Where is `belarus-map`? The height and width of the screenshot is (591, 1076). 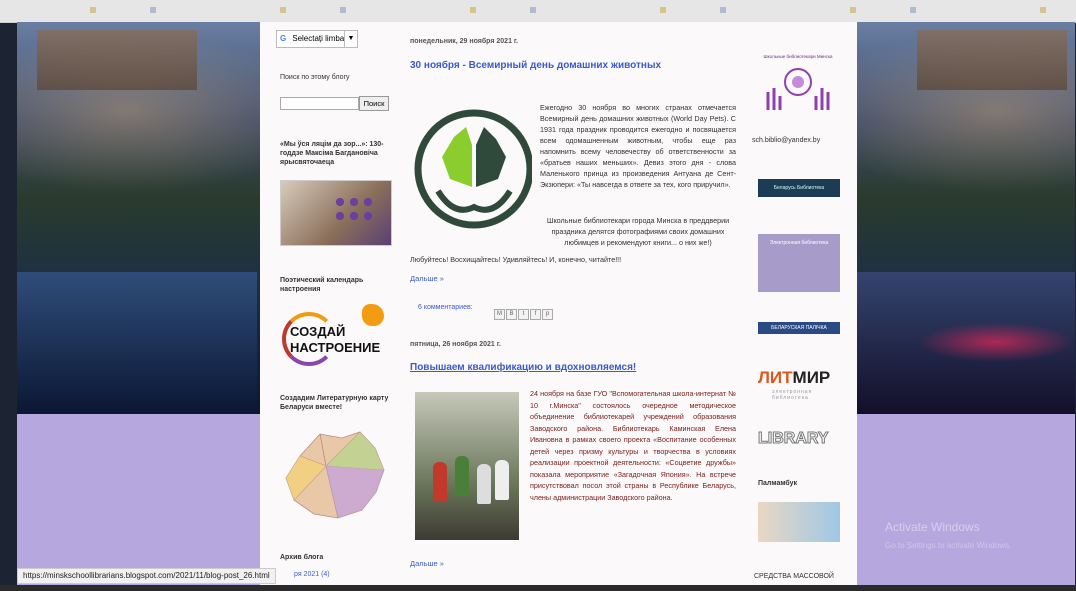 belarus-map is located at coordinates (335, 474).